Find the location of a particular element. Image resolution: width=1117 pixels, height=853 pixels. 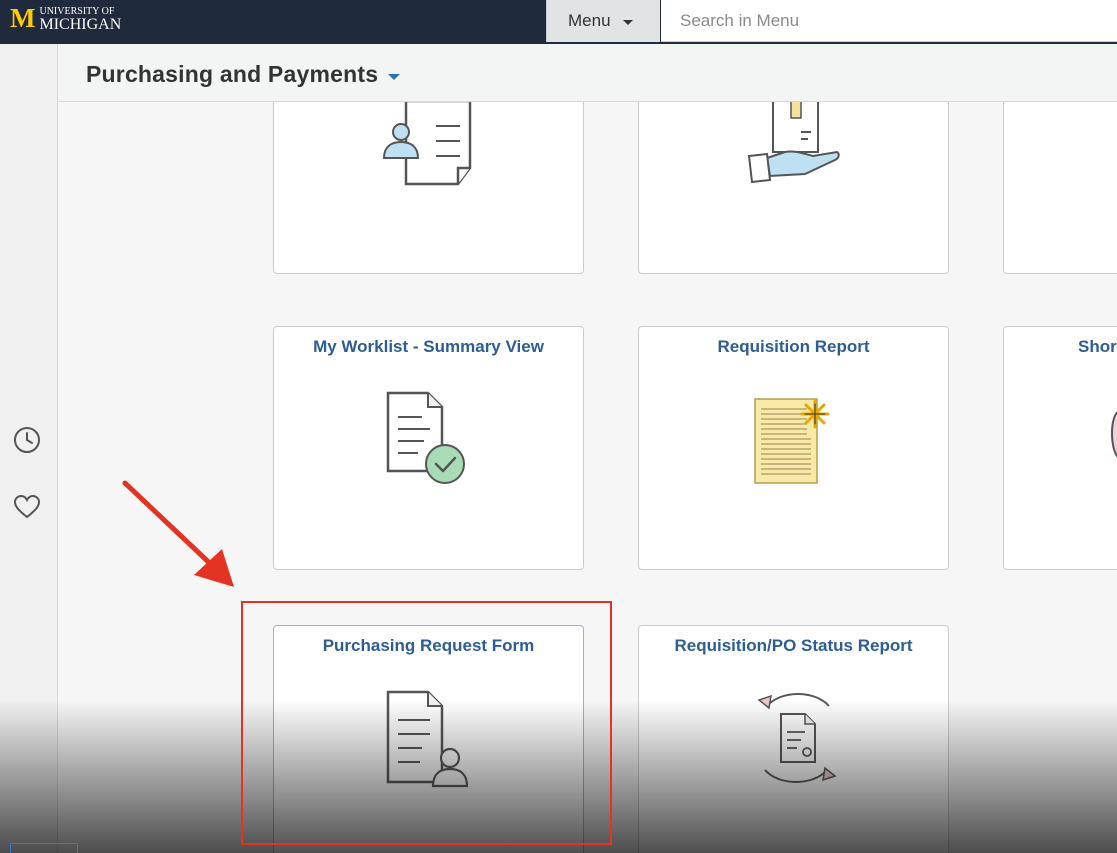

menu-dropdown-button: Menu is located at coordinates (603, 21).